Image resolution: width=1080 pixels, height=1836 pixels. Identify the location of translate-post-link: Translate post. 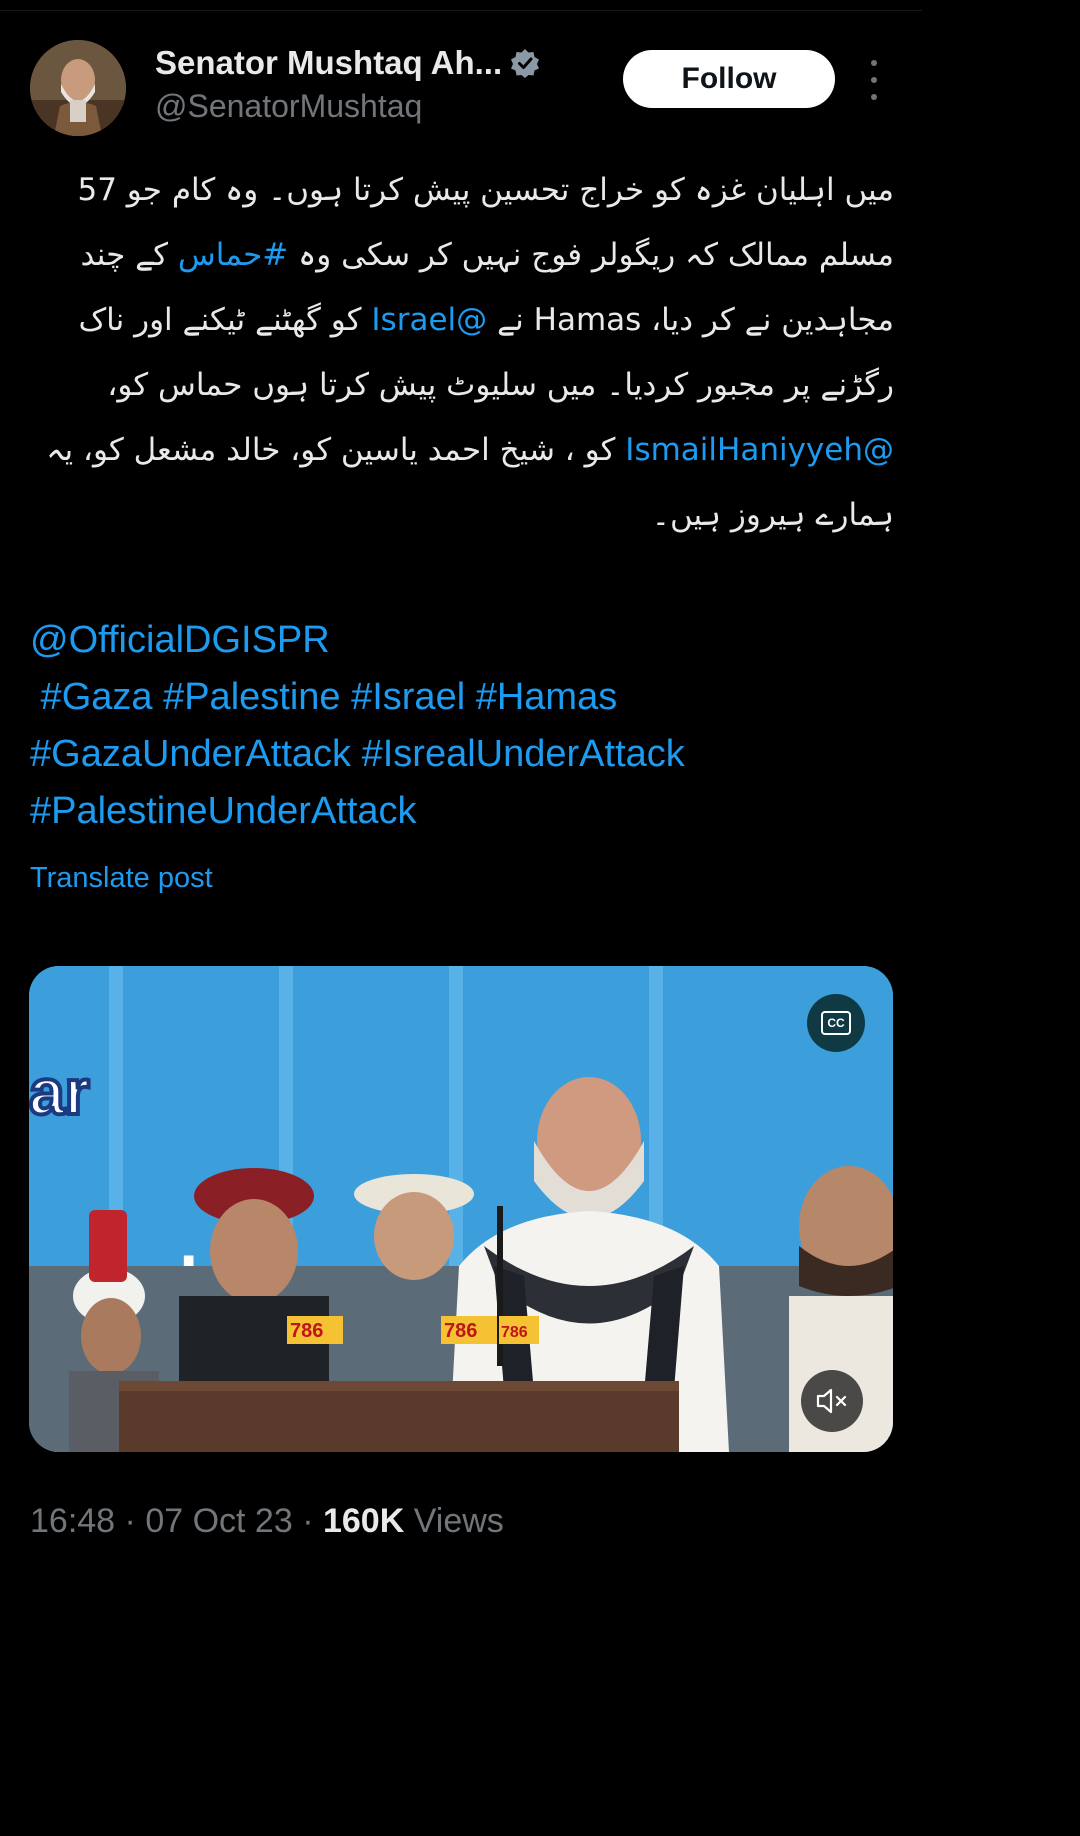
(121, 878).